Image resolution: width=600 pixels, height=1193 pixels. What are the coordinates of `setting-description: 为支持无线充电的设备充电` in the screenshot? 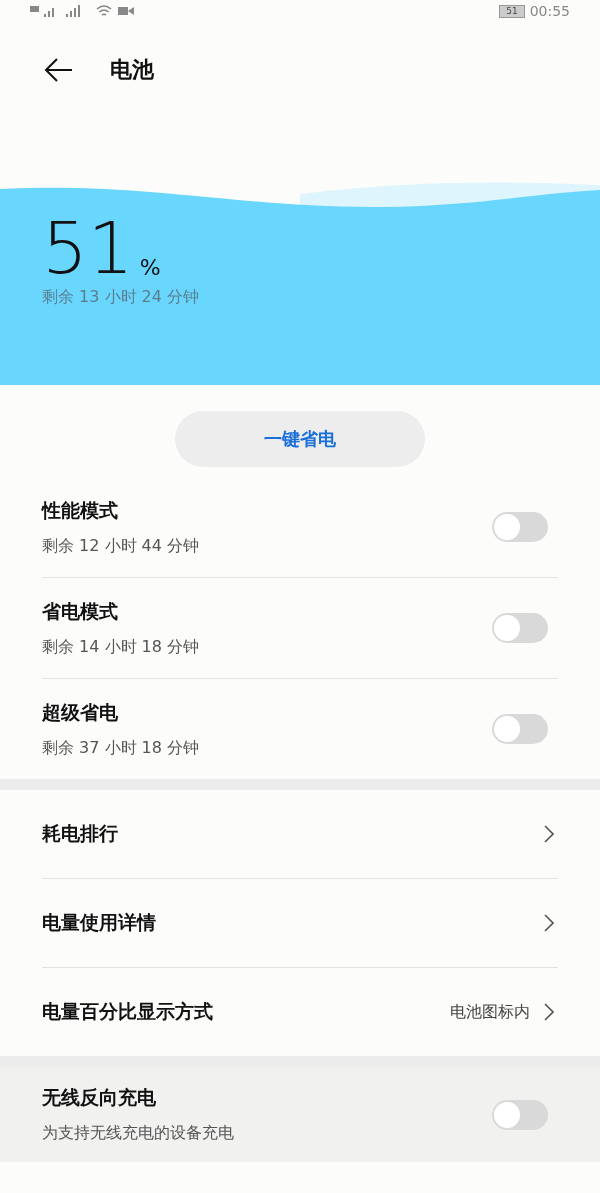 It's located at (138, 1133).